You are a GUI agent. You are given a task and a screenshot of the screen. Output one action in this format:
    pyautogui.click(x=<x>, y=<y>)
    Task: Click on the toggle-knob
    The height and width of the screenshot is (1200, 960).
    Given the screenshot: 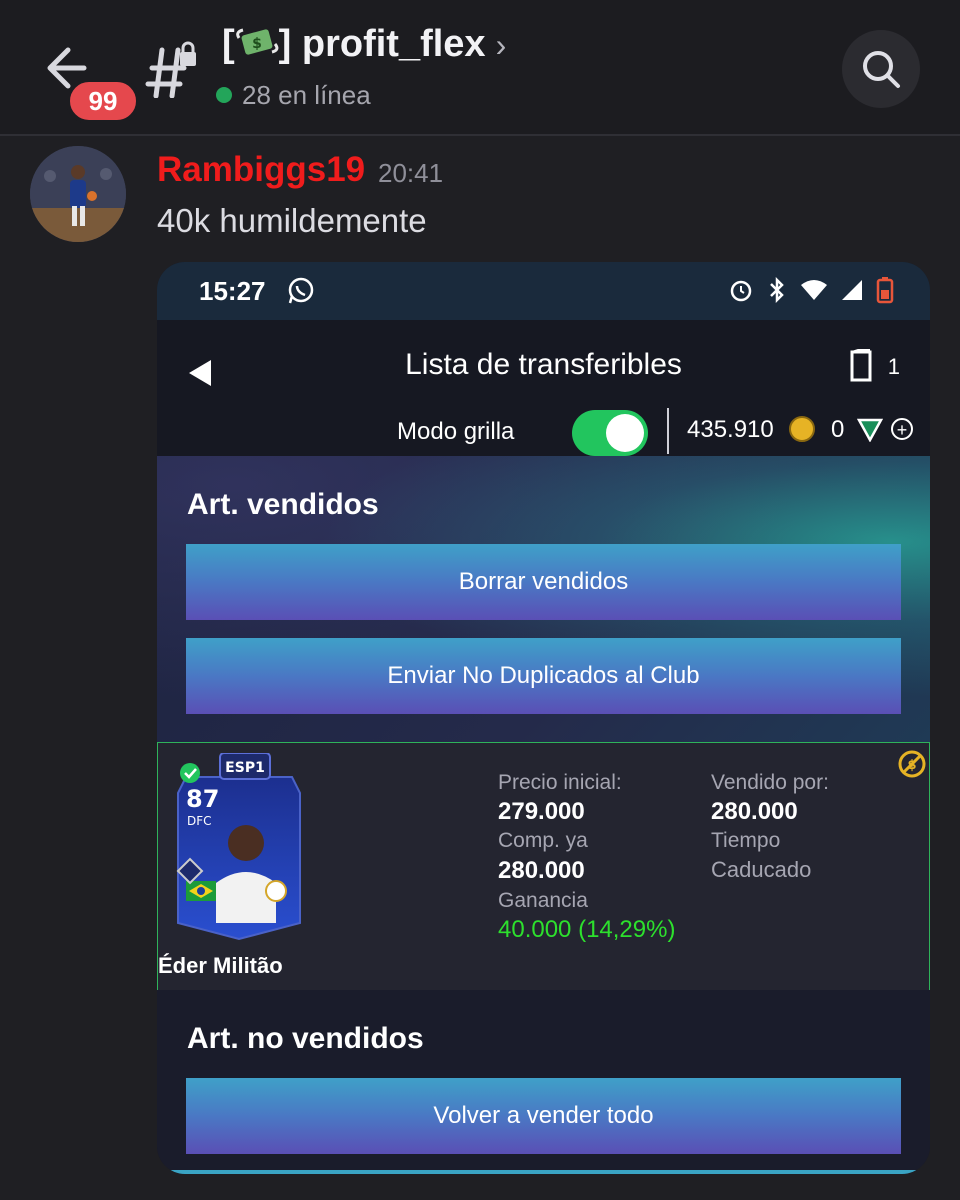 What is the action you would take?
    pyautogui.click(x=625, y=433)
    